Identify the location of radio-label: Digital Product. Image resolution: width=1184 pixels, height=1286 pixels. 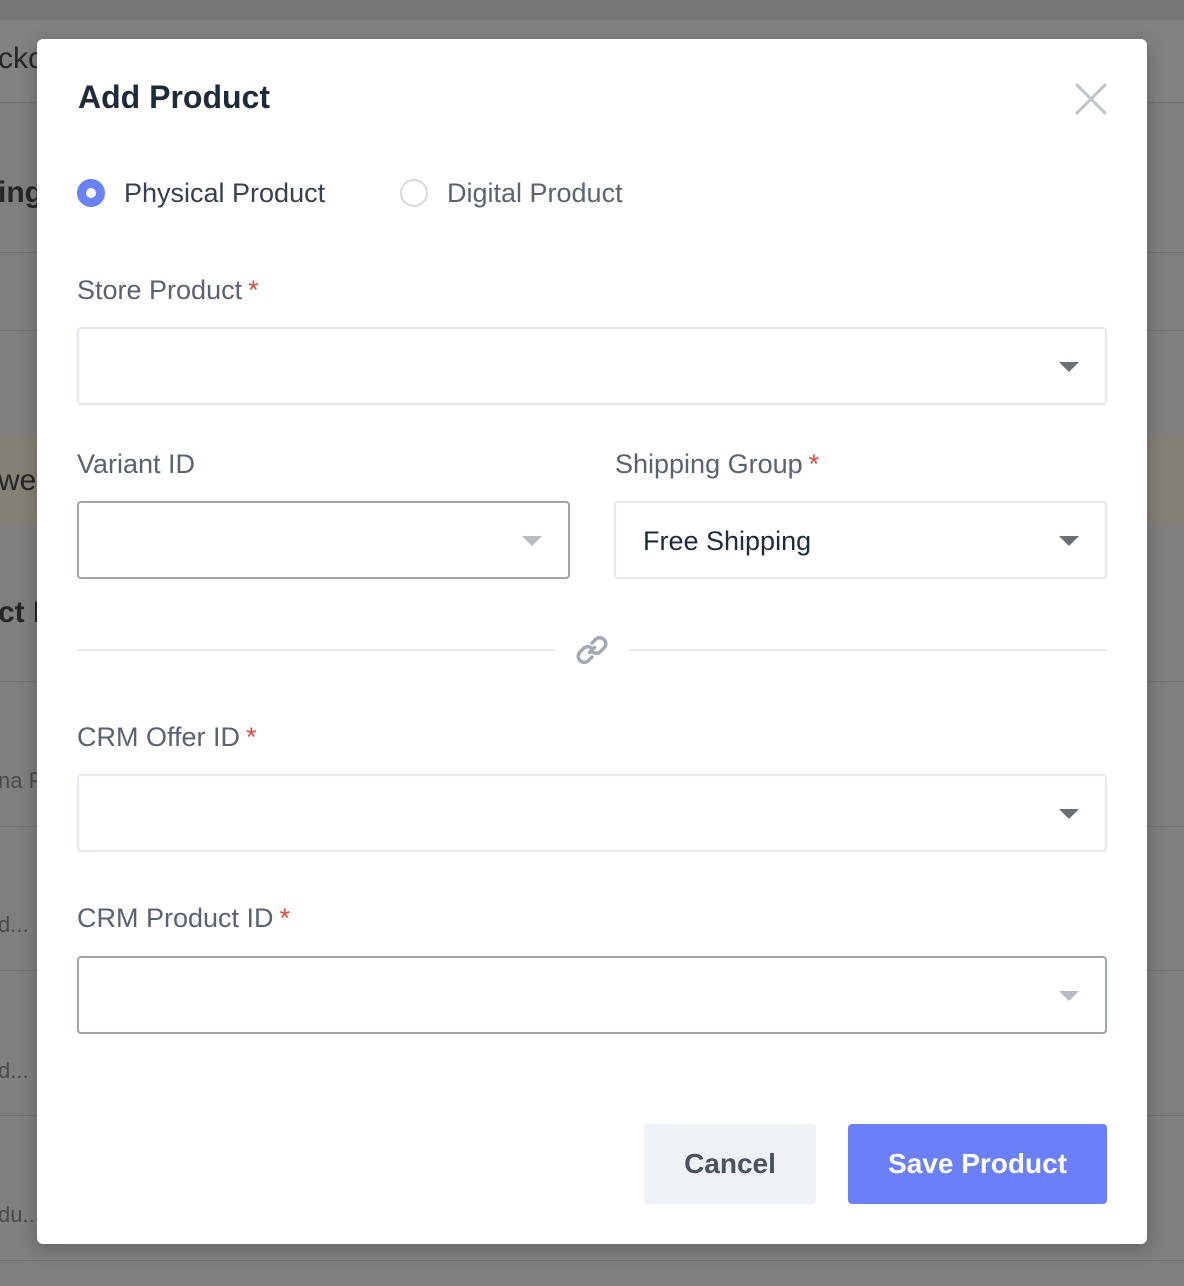
(535, 192).